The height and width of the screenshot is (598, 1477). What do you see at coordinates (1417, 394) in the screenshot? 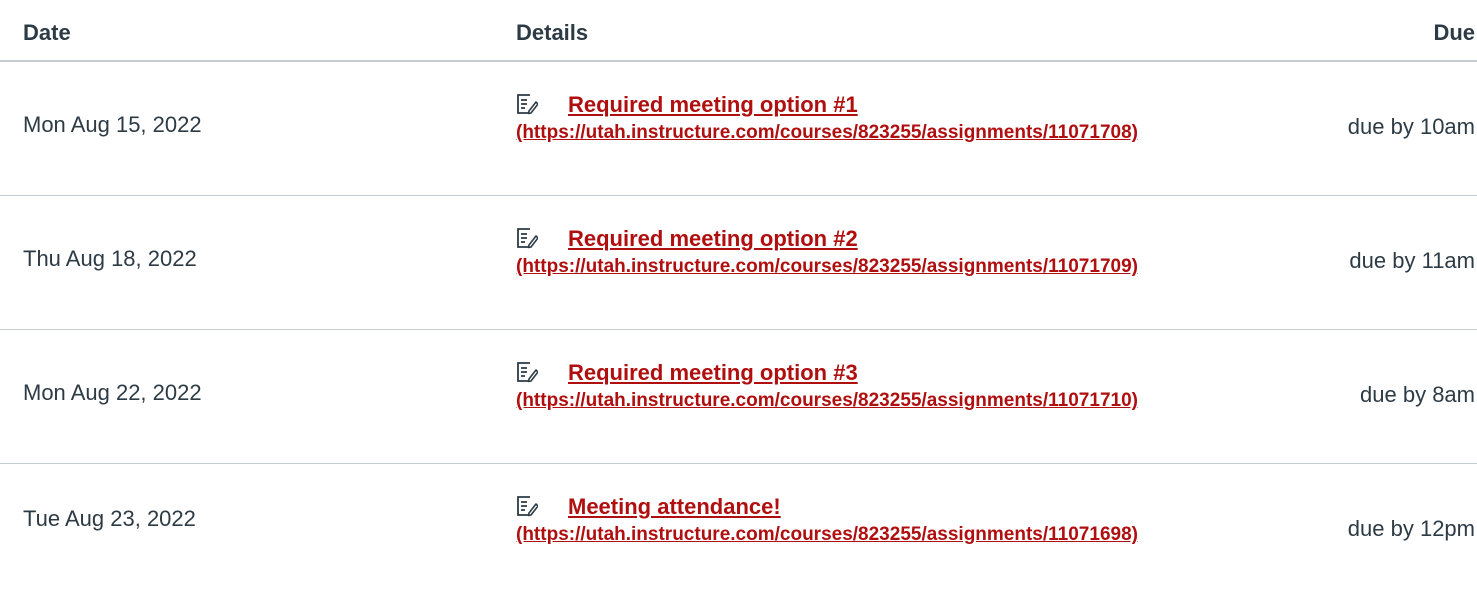
I see `row-due: due by 8am` at bounding box center [1417, 394].